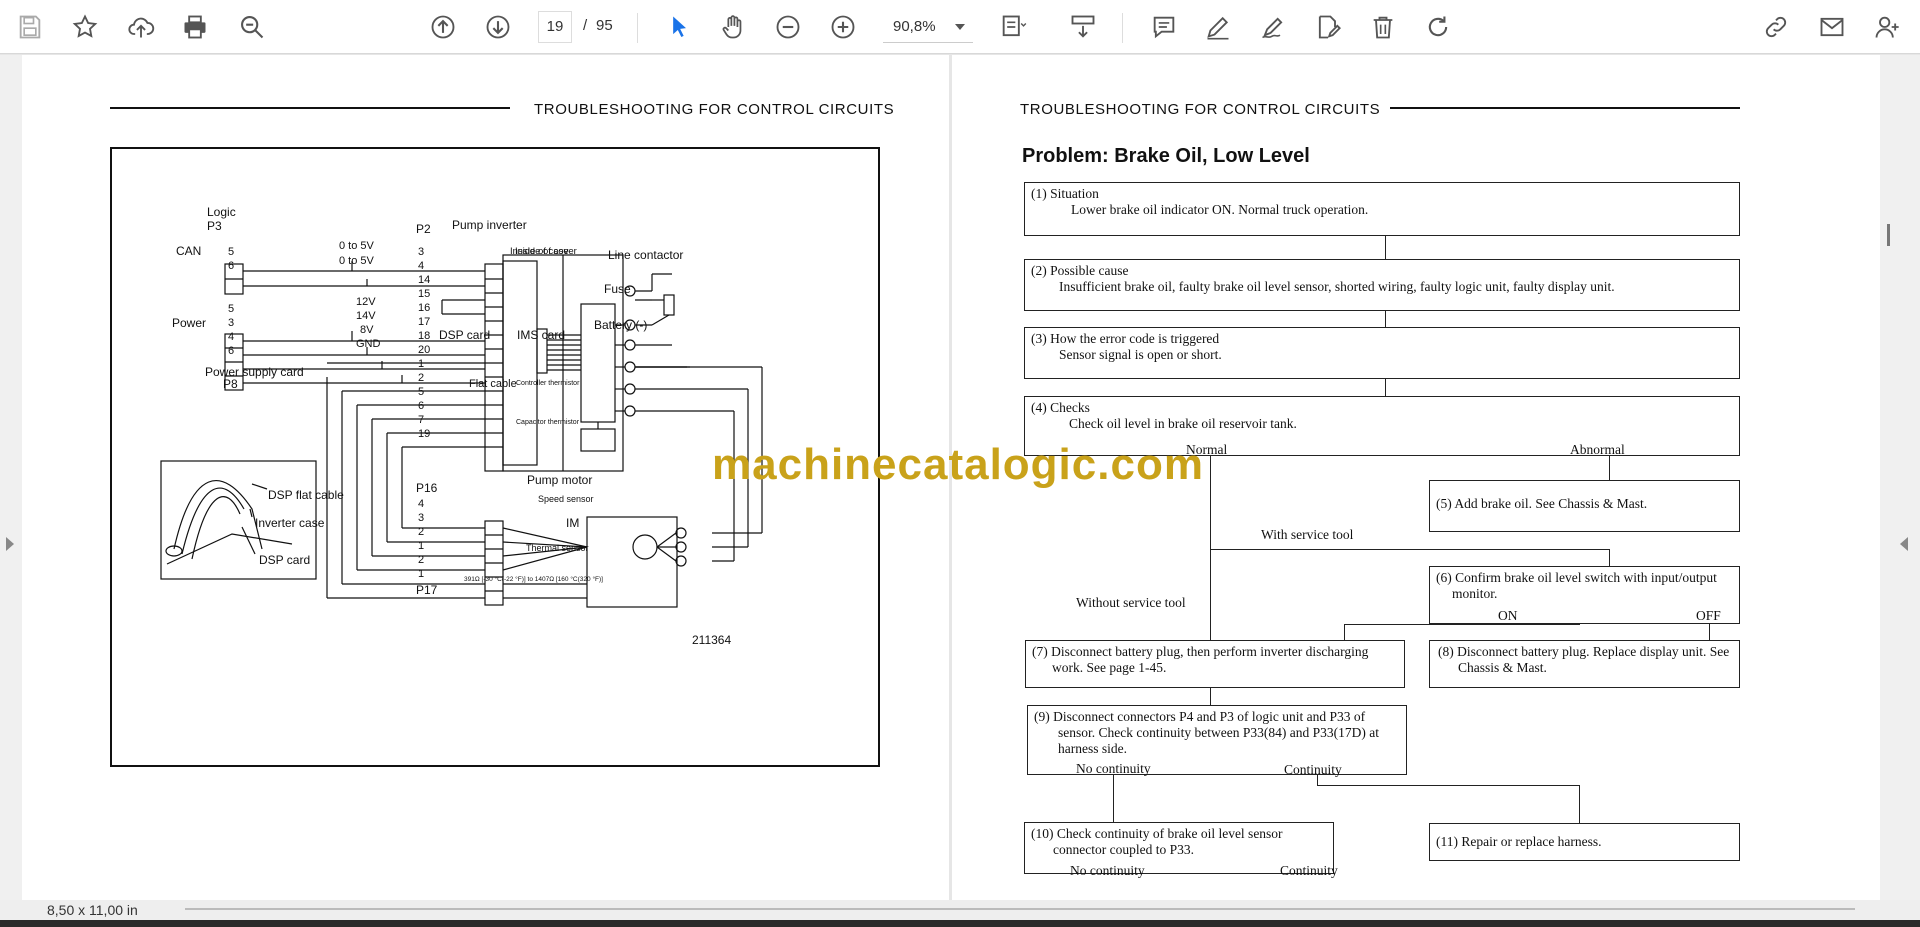  Describe the element at coordinates (424, 350) in the screenshot. I see `svg-text: 20` at that location.